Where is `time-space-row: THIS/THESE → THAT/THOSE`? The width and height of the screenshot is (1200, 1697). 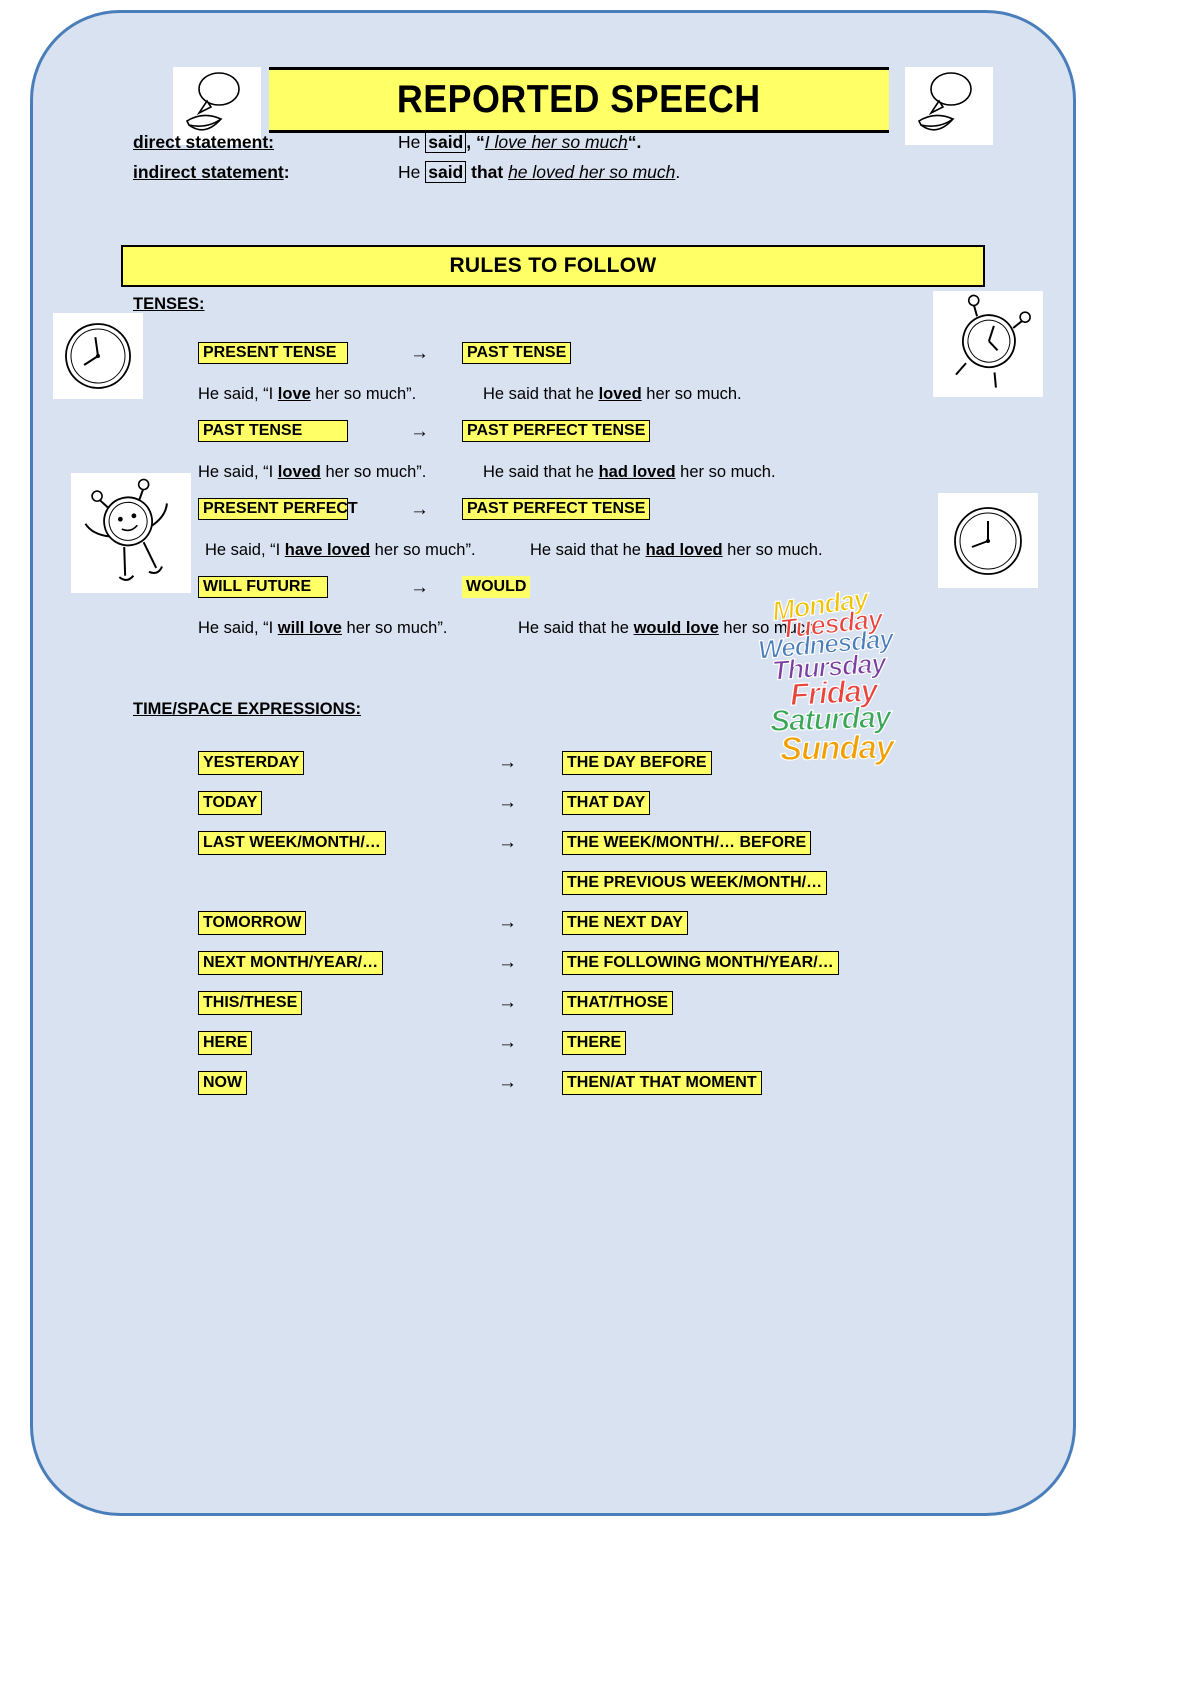 time-space-row: THIS/THESE → THAT/THOSE is located at coordinates (578, 1003).